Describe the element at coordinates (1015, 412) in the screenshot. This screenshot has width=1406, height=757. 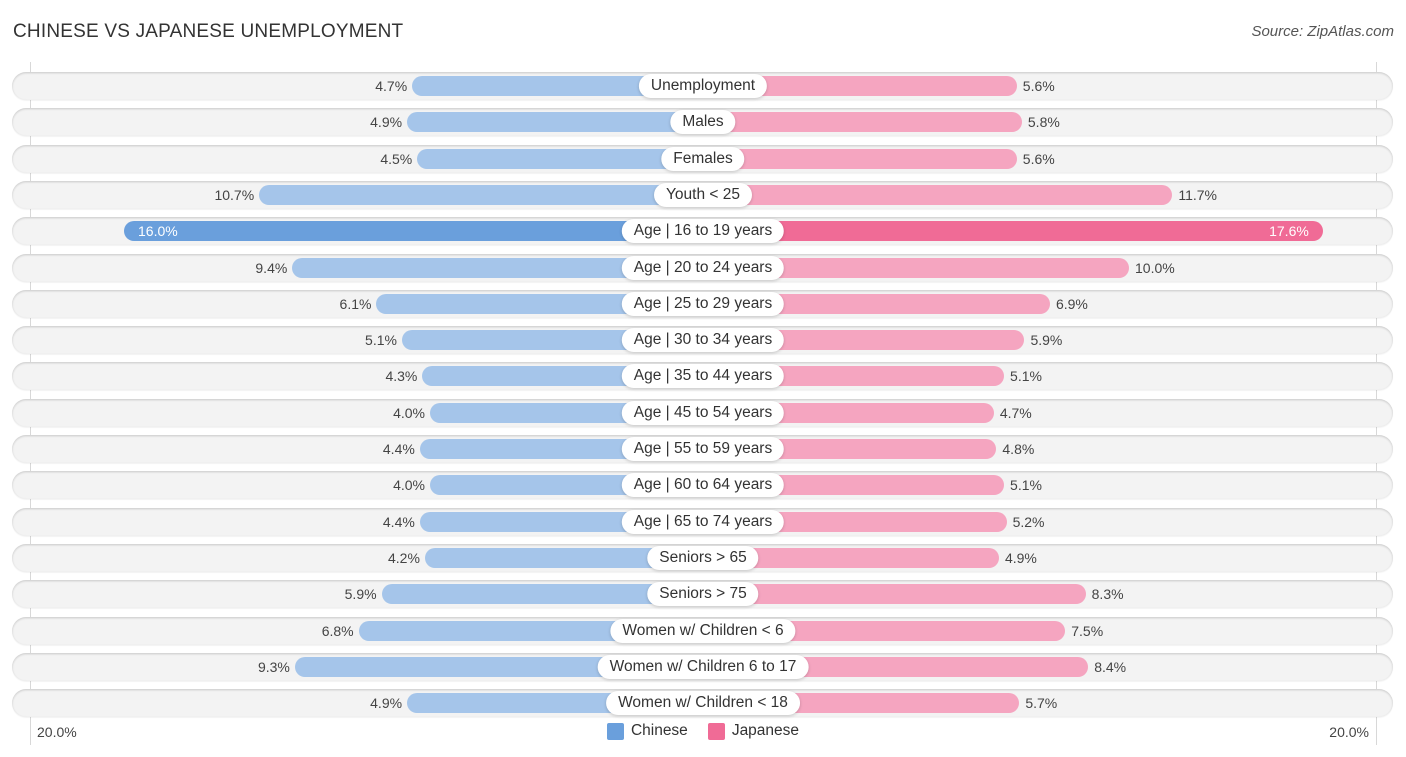
I see `value-label-japanese: 4.7%` at that location.